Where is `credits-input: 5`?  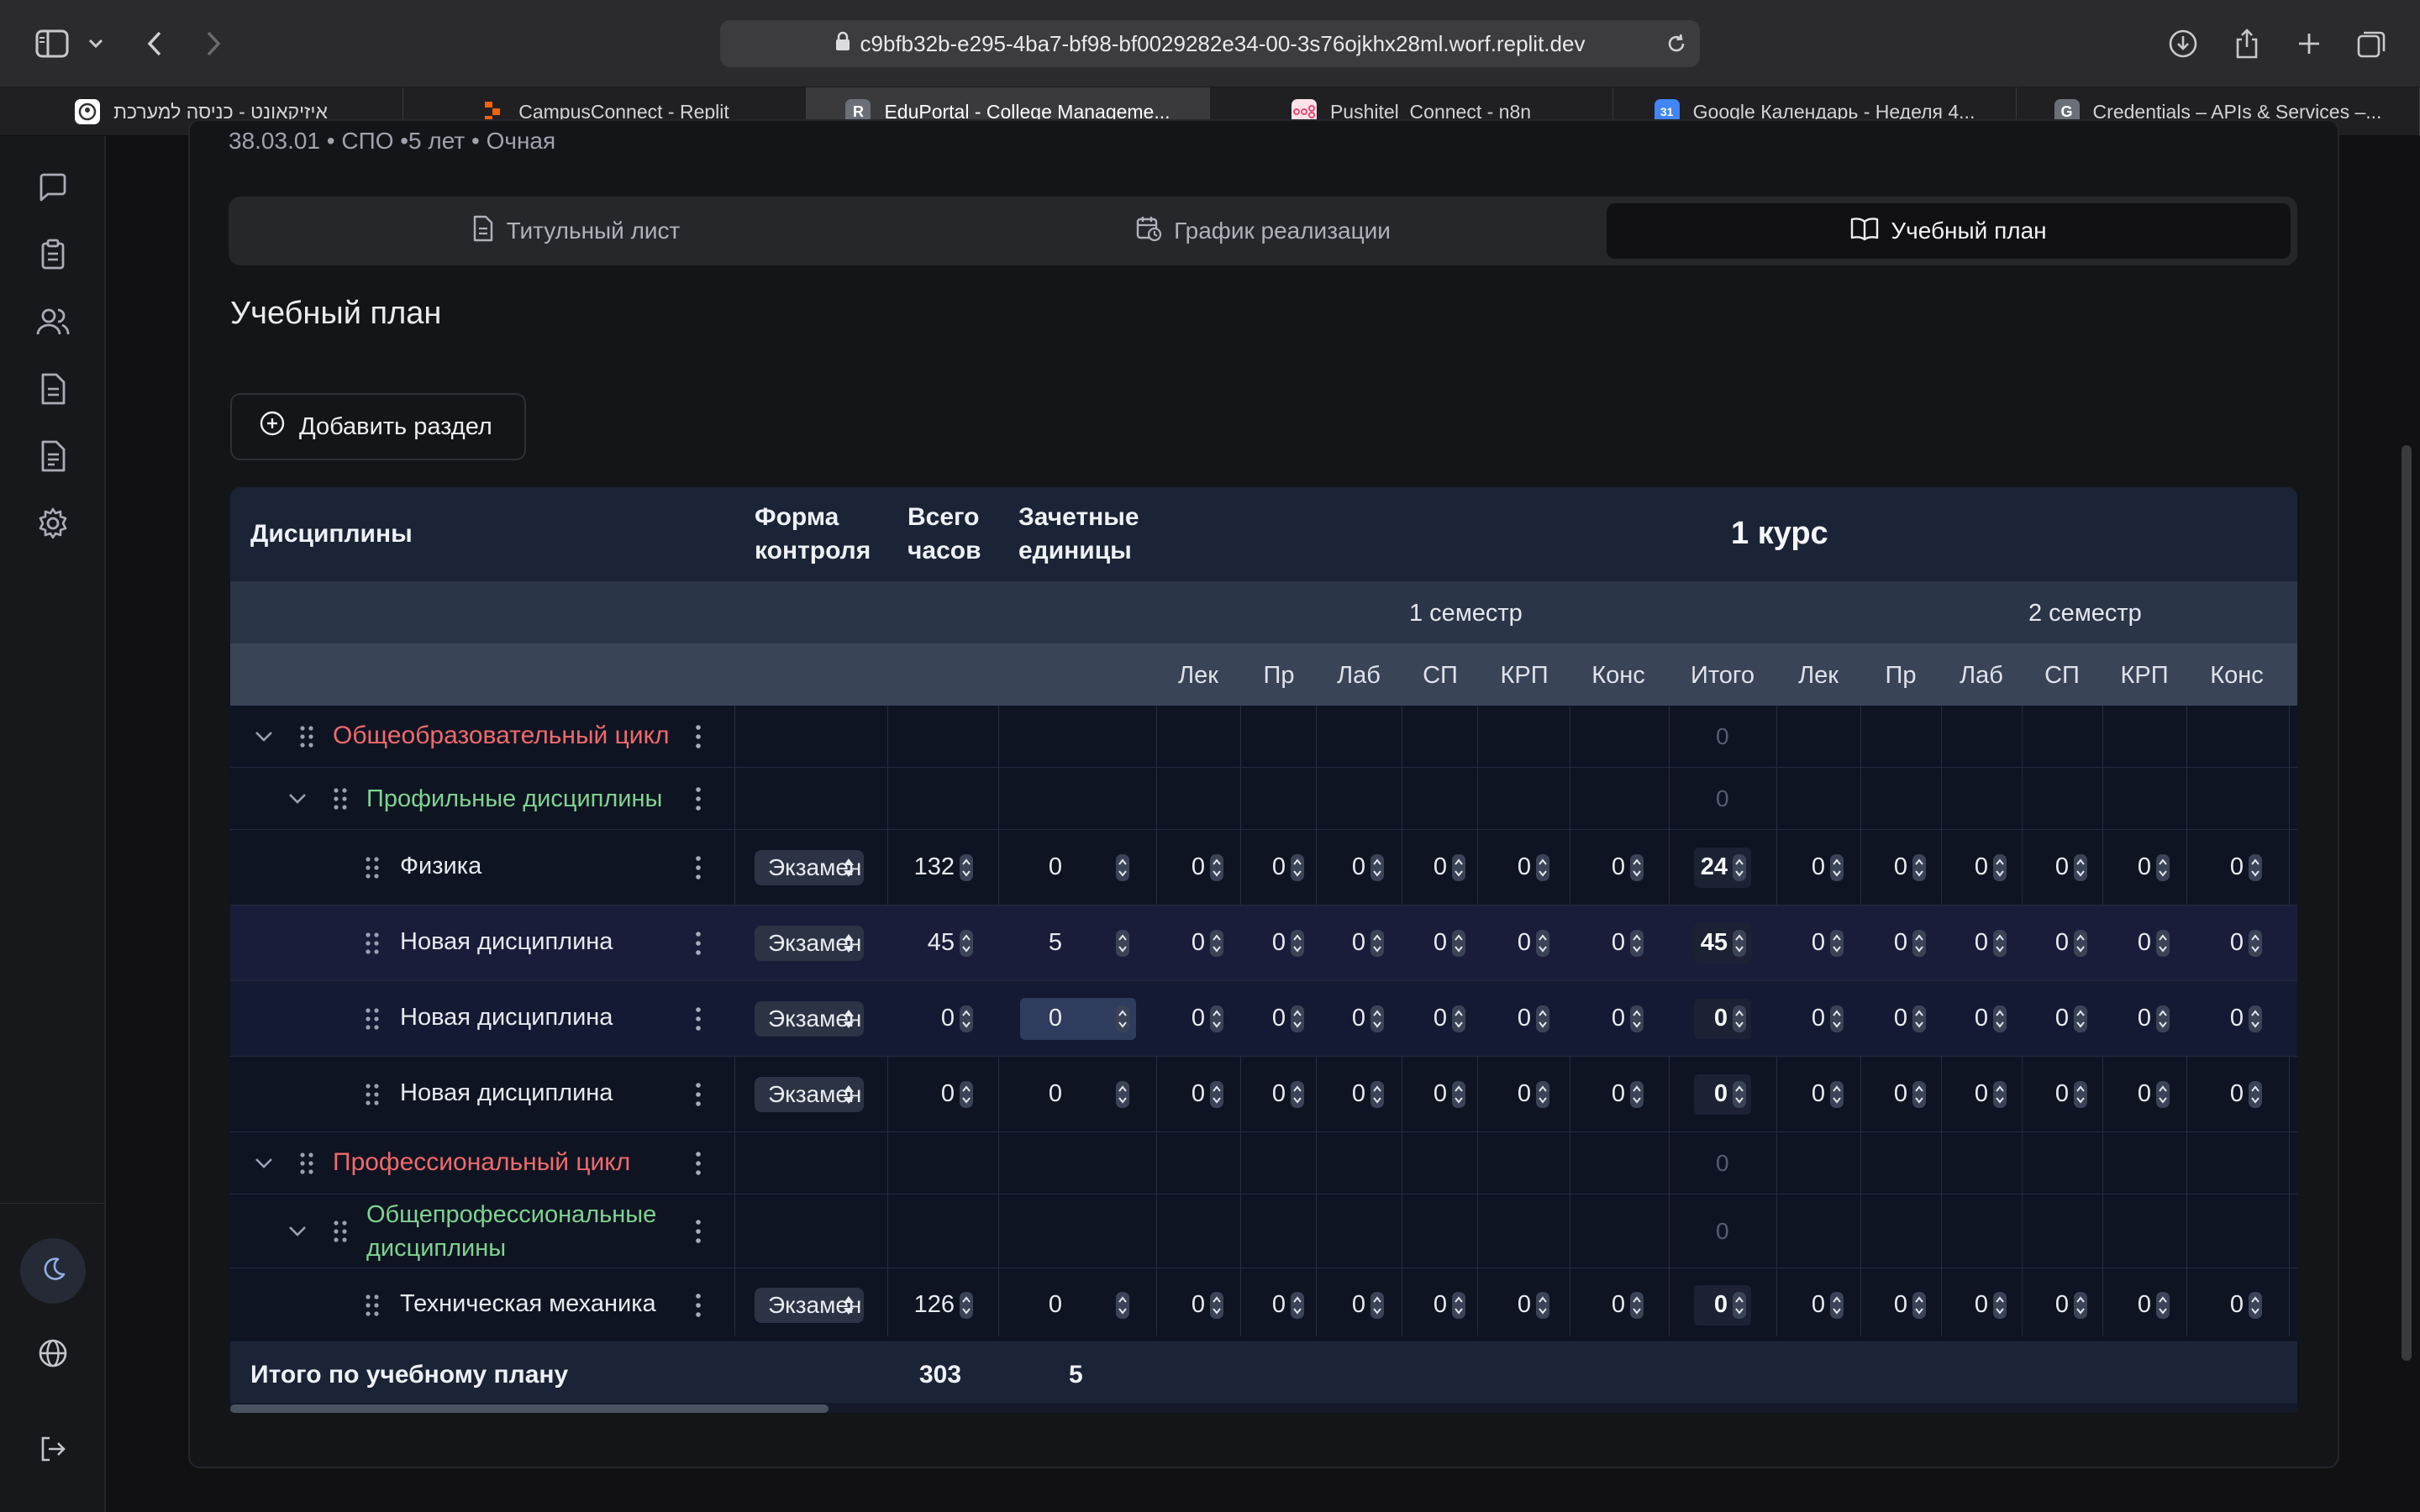 credits-input: 5 is located at coordinates (1041, 943).